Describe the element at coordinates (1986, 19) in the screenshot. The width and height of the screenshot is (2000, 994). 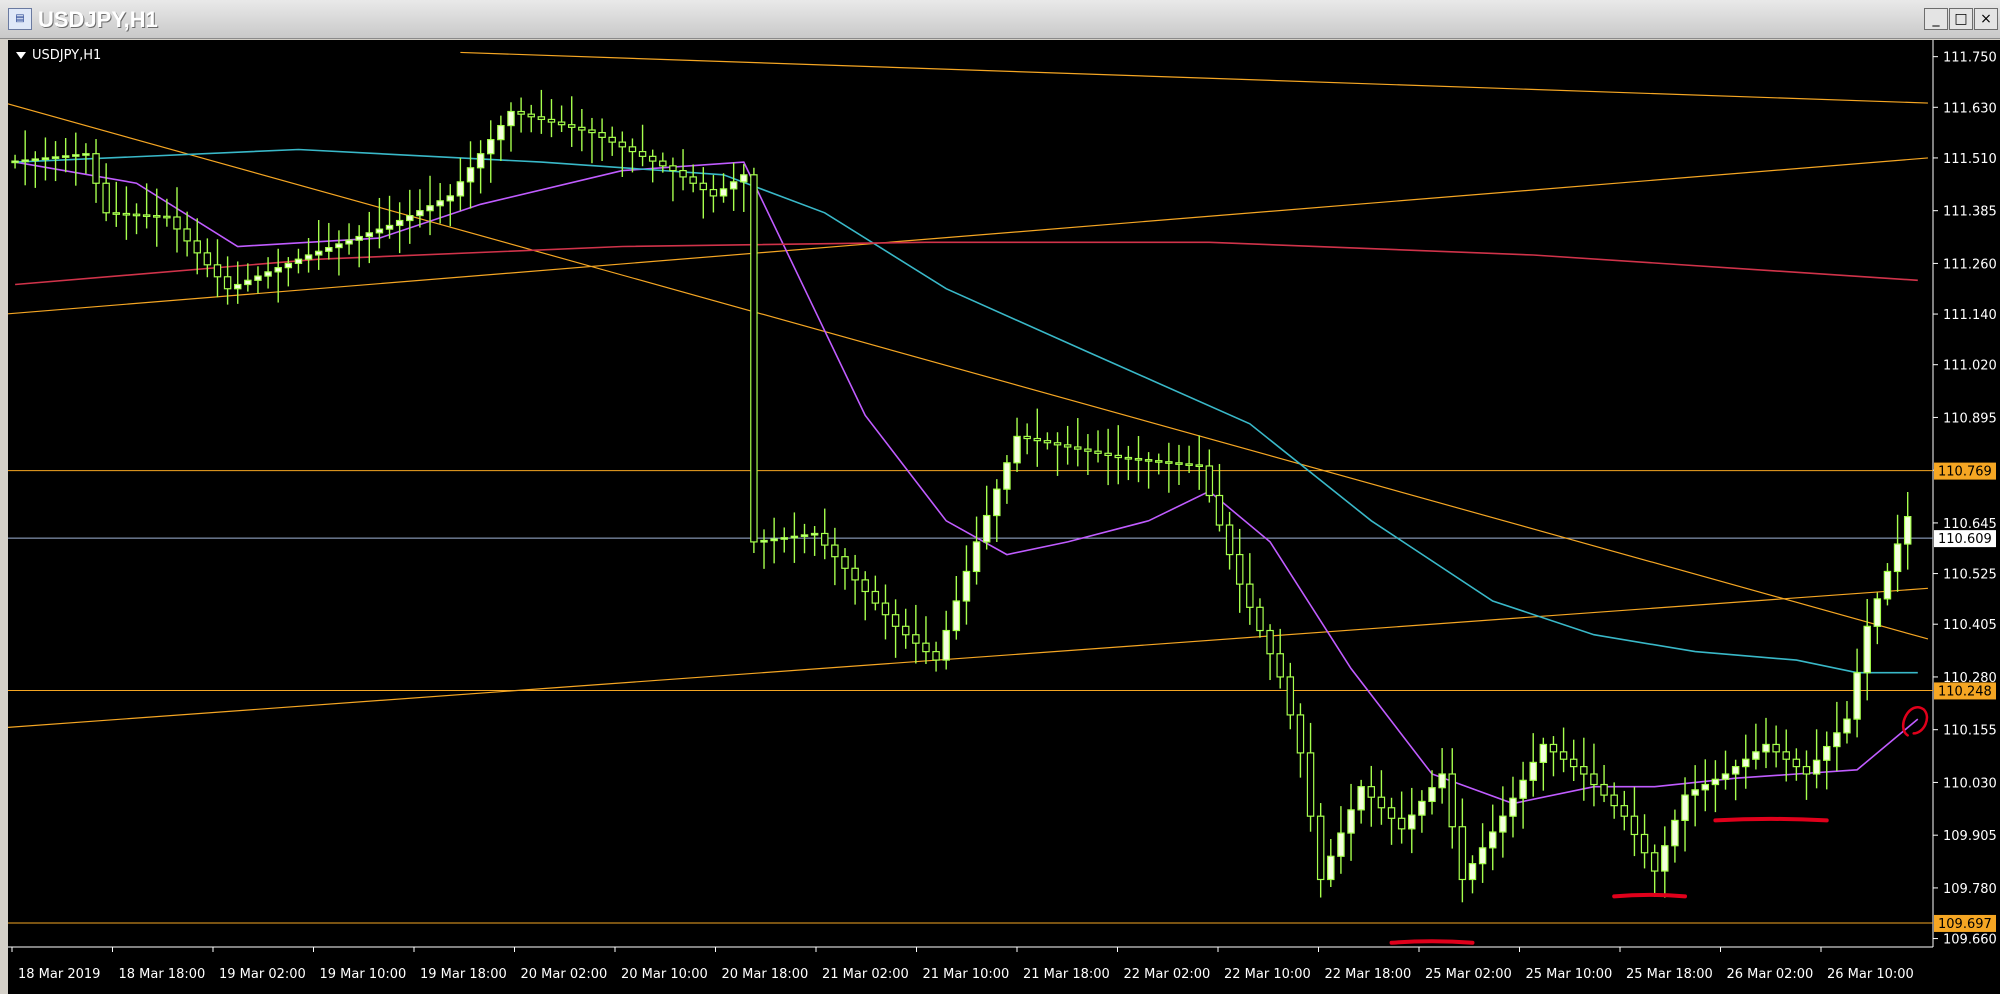
I see `close-button: ×` at that location.